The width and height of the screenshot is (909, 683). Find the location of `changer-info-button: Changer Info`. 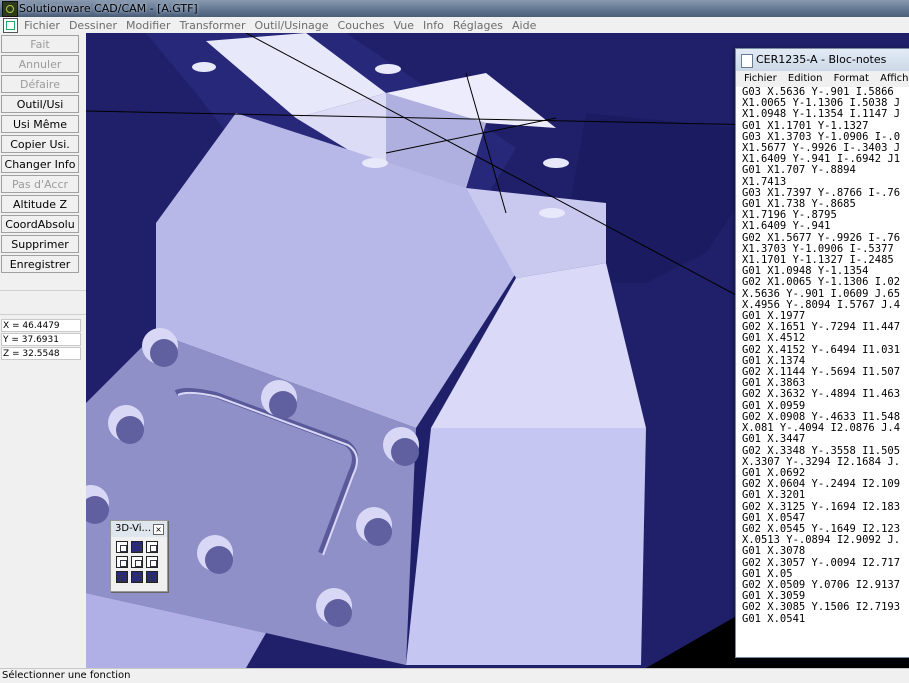

changer-info-button: Changer Info is located at coordinates (40, 164).